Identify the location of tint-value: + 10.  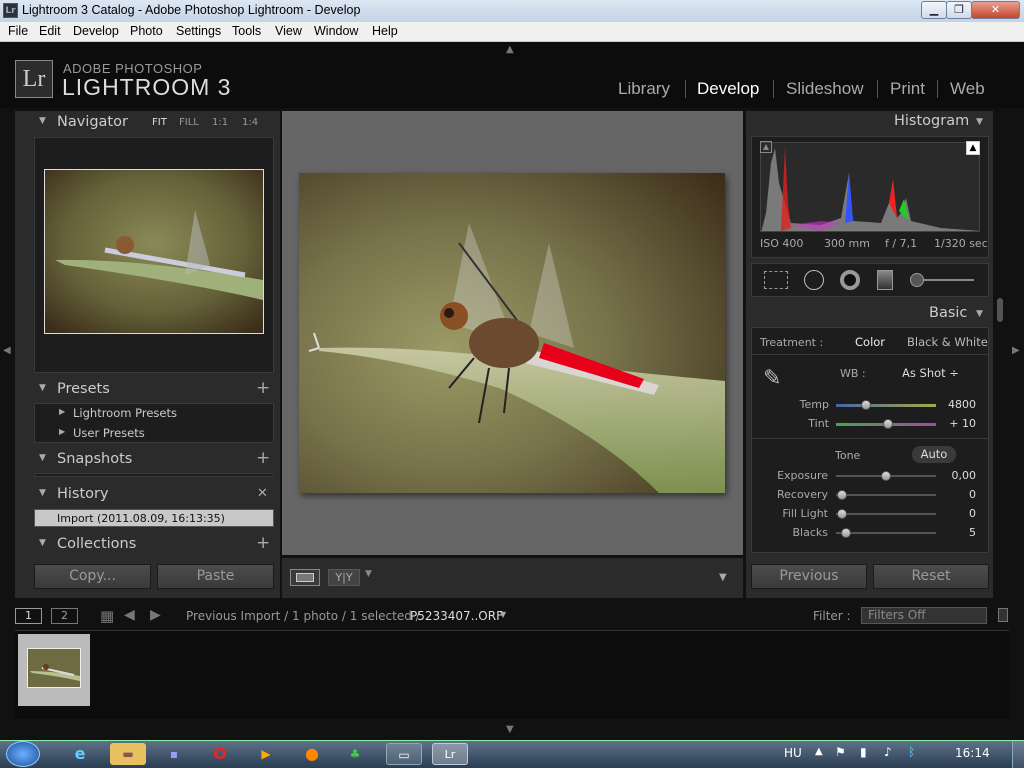
(958, 423).